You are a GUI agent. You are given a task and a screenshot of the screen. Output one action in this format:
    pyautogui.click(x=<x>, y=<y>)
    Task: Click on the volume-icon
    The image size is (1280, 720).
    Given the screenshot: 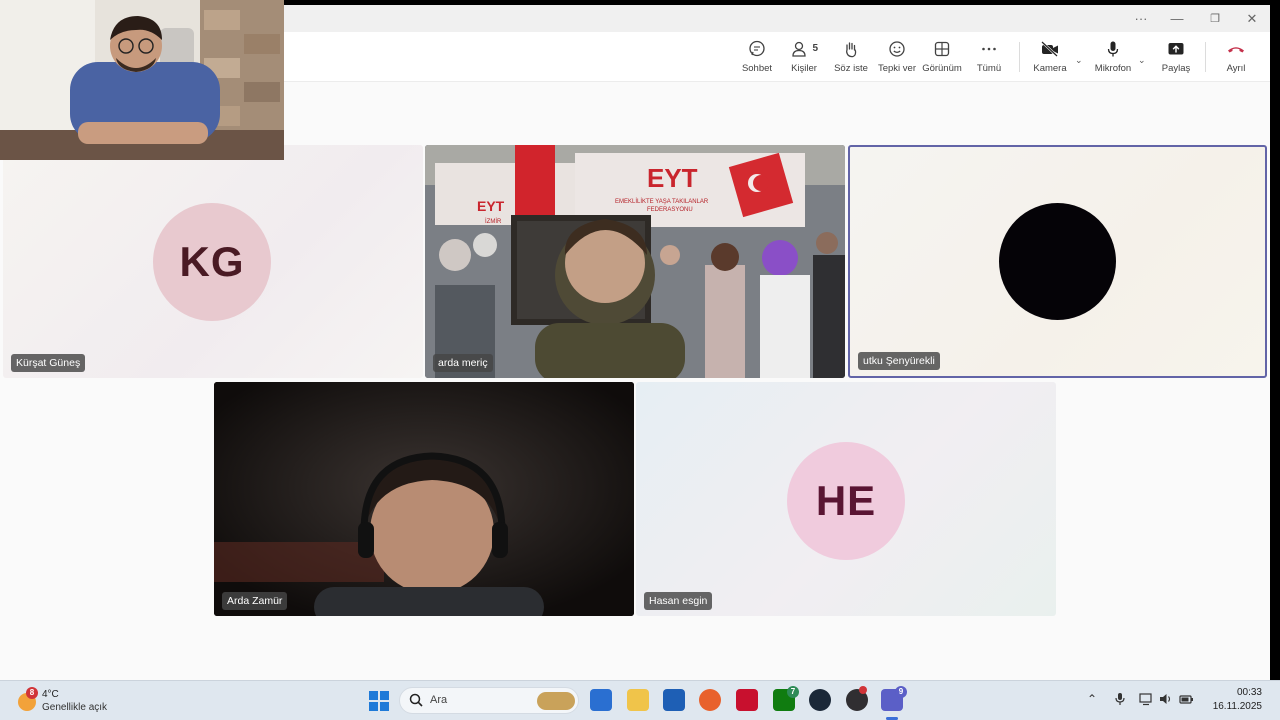 What is the action you would take?
    pyautogui.click(x=1166, y=700)
    